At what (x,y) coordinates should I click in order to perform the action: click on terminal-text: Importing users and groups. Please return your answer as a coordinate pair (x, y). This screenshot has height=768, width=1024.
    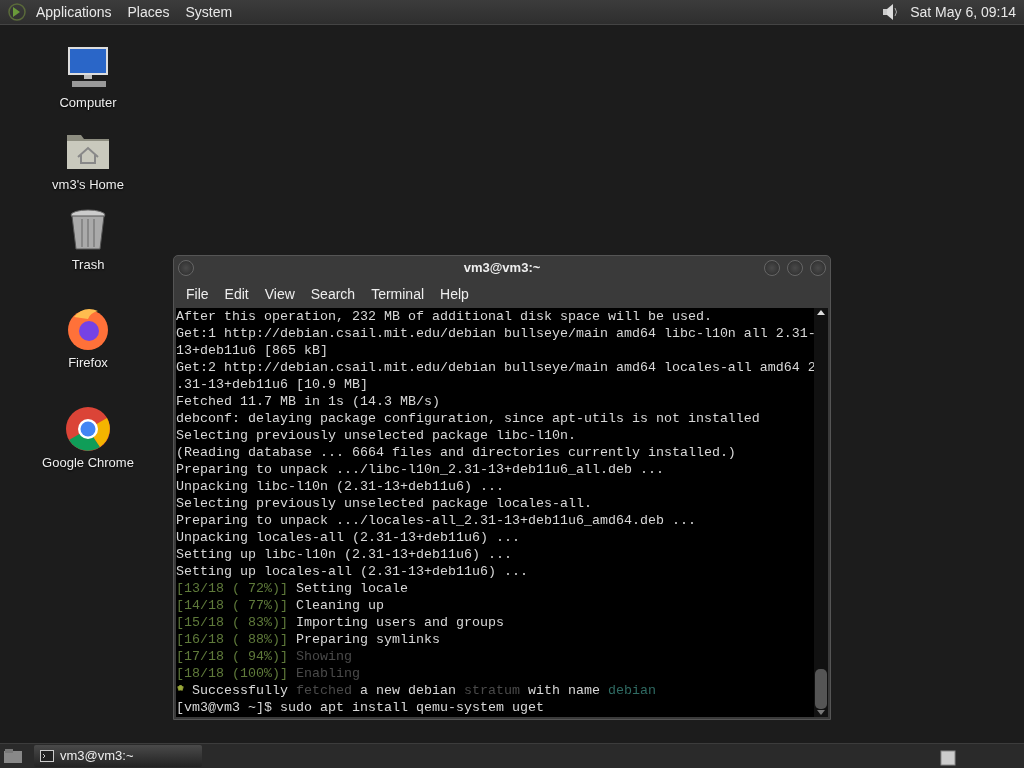
    Looking at the image, I should click on (399, 622).